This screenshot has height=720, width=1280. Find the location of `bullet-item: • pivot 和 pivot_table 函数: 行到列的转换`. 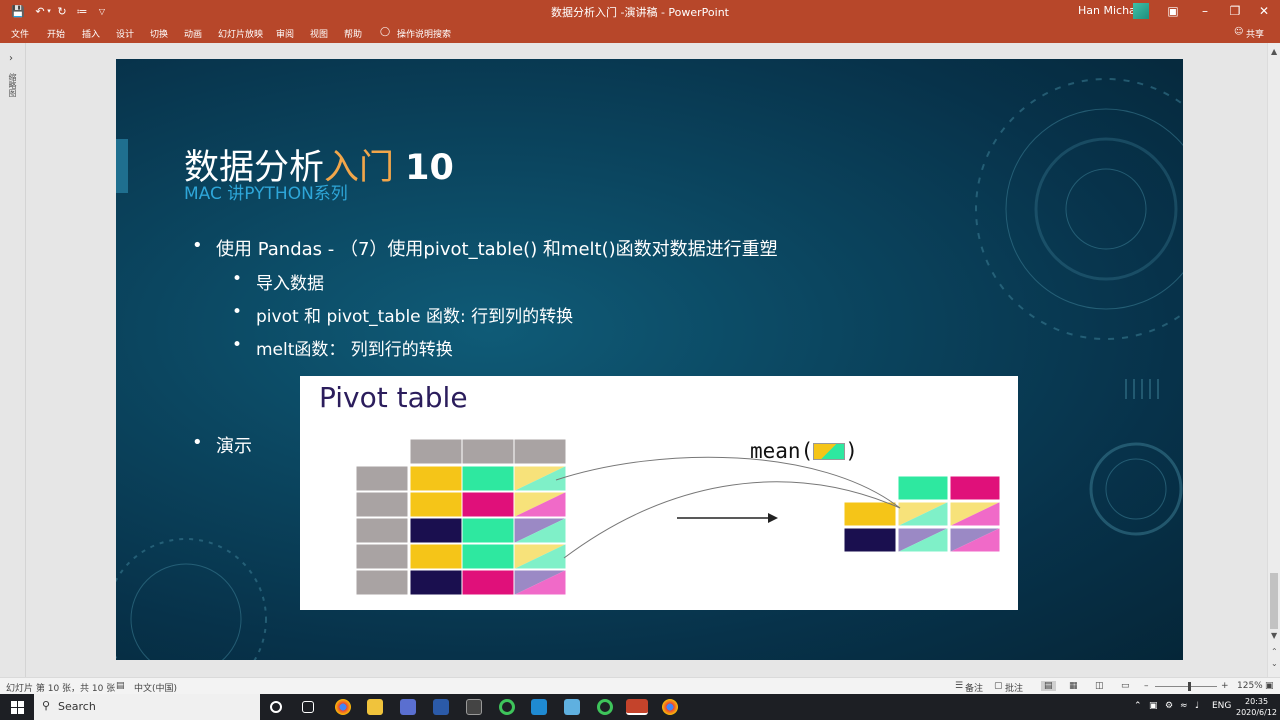

bullet-item: • pivot 和 pivot_table 函数: 行到列的转换 is located at coordinates (402, 314).